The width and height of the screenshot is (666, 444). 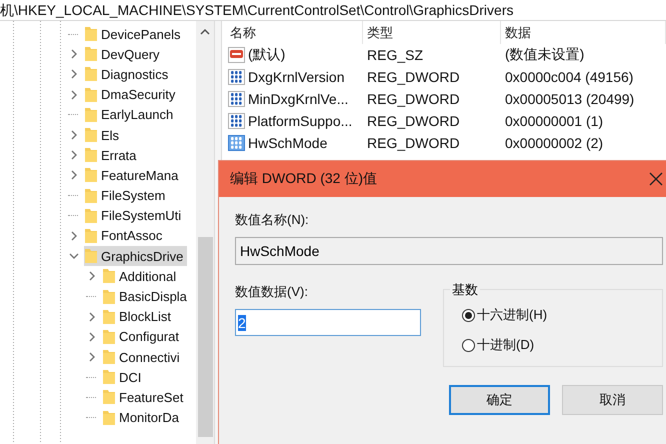 What do you see at coordinates (236, 55) in the screenshot?
I see `string-value-icon` at bounding box center [236, 55].